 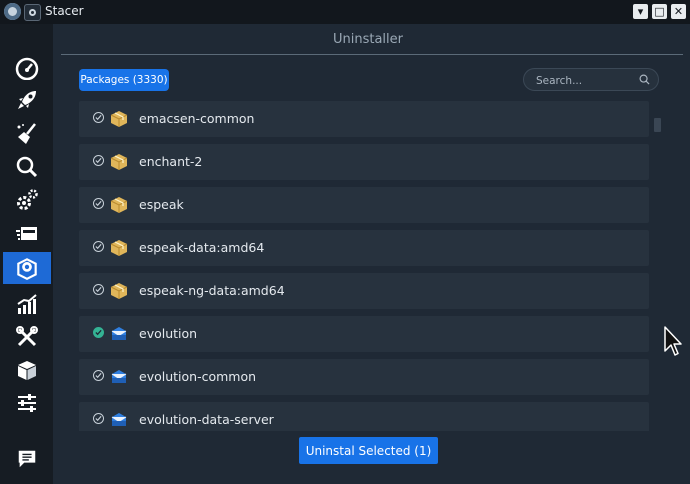 I want to click on sidebar-item-helpers, so click(x=27, y=337).